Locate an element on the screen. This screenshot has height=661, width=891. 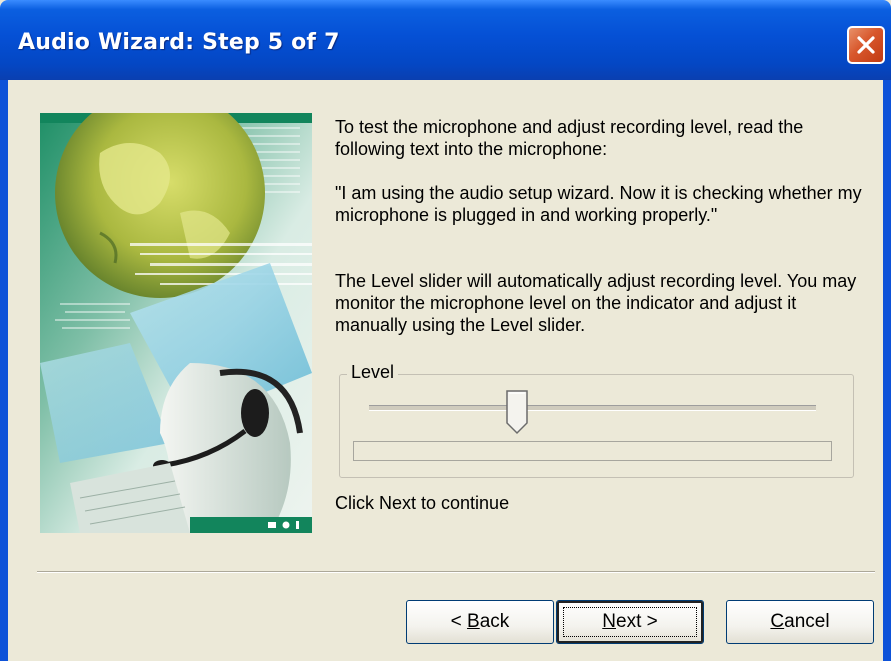
back-button-mnemonic: B is located at coordinates (473, 621).